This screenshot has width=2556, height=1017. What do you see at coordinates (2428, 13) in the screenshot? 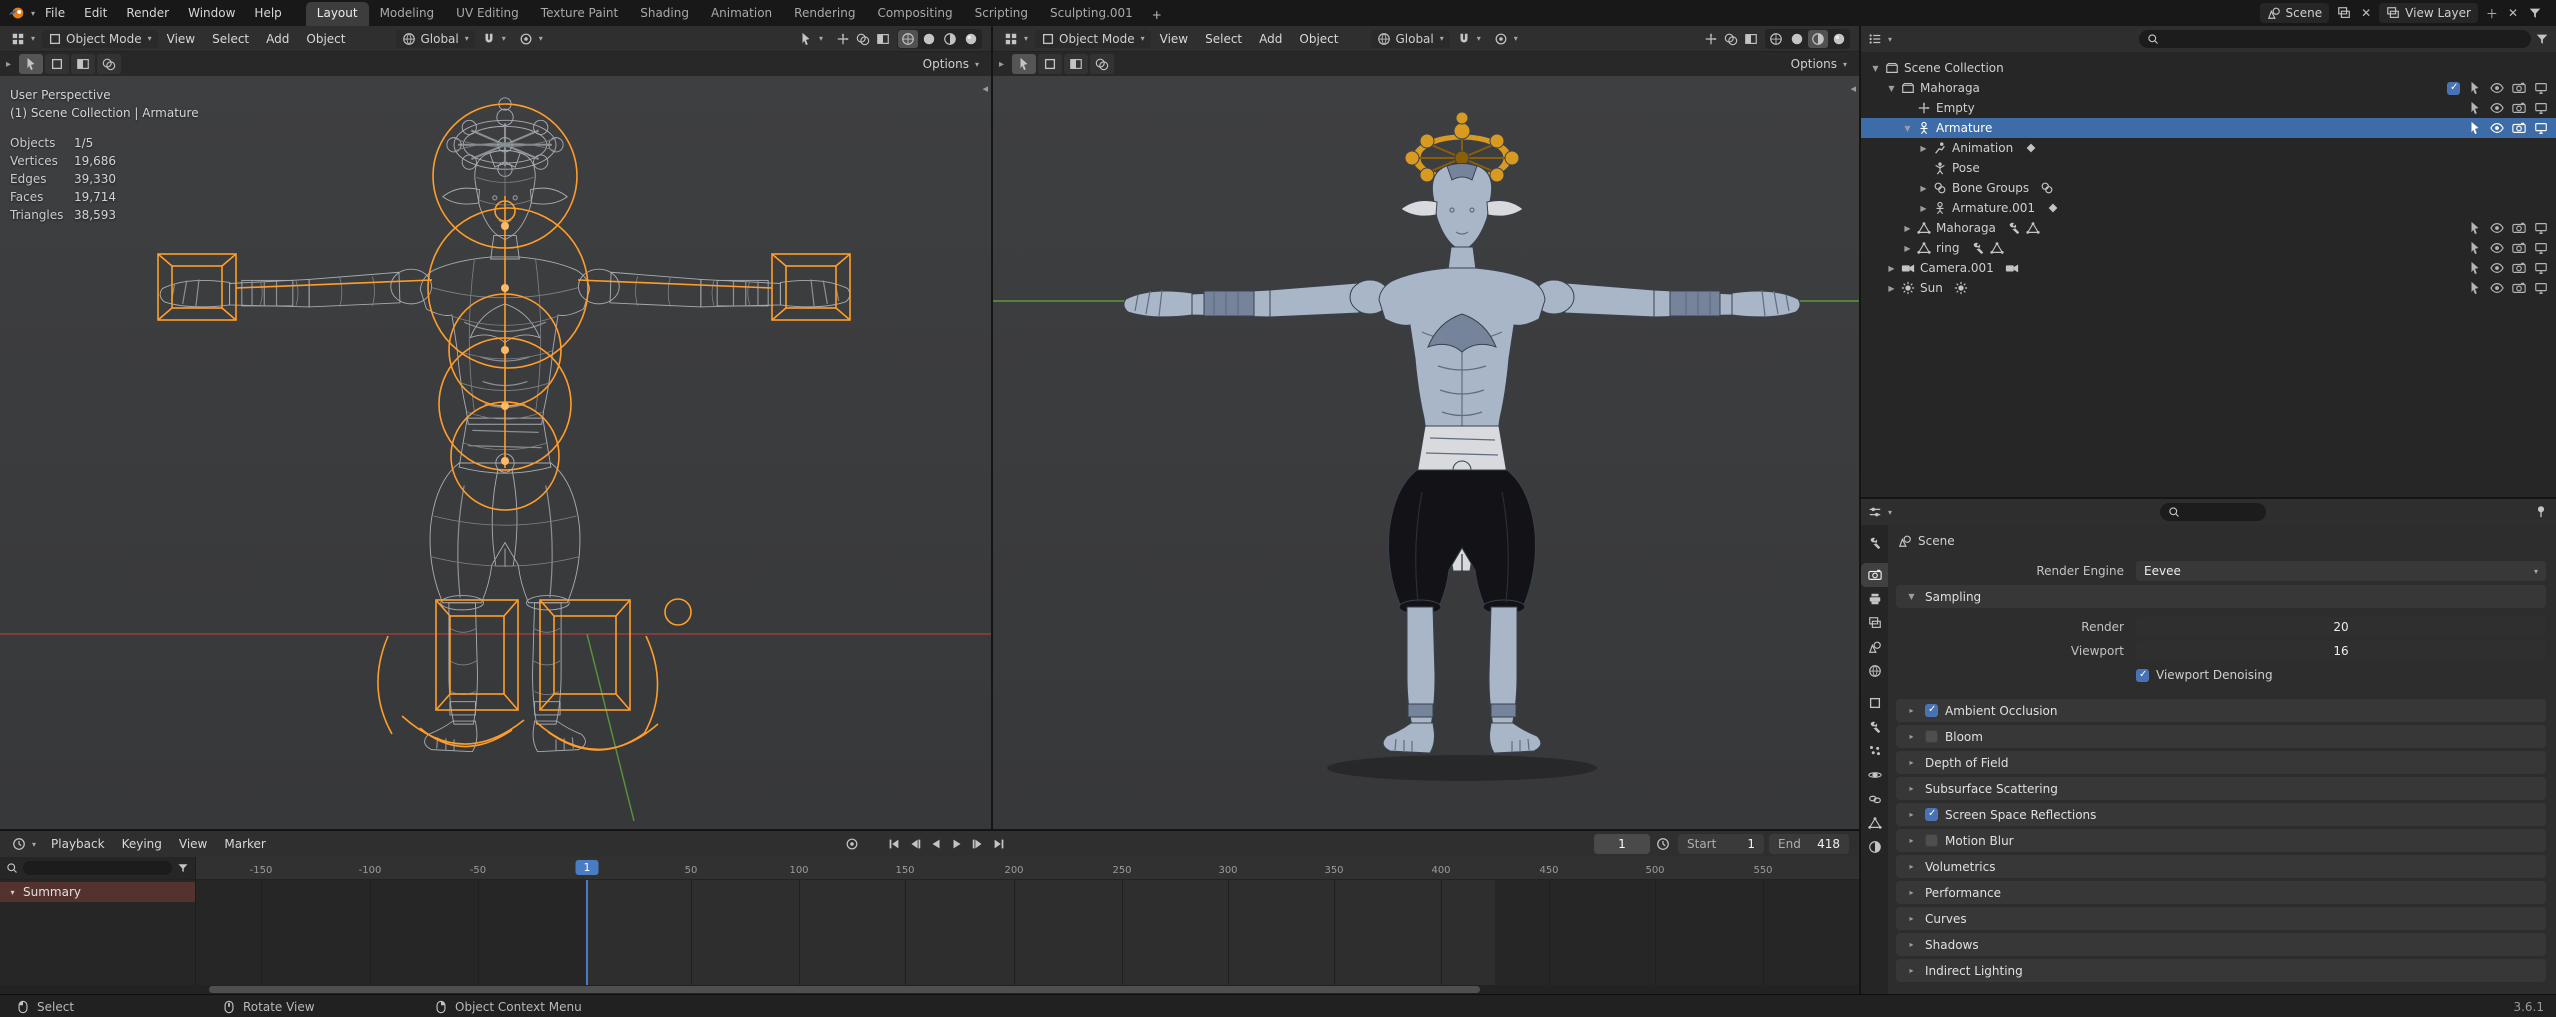
I see `view-layer-selector: View Layer` at bounding box center [2428, 13].